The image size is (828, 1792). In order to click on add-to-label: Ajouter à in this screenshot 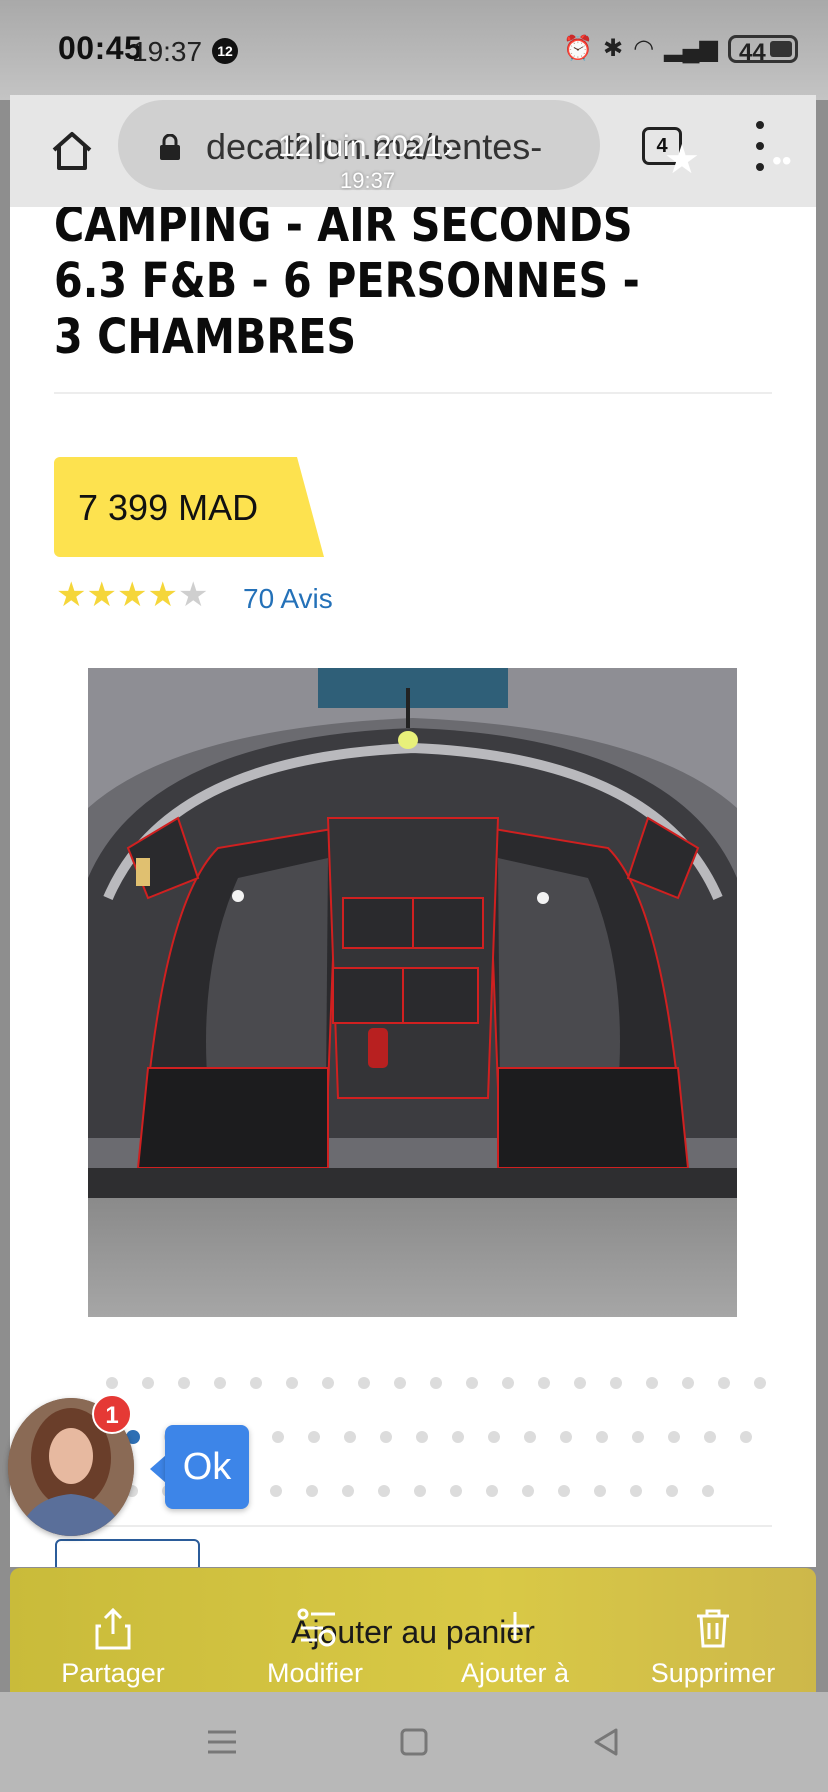, I will do `click(515, 1673)`.